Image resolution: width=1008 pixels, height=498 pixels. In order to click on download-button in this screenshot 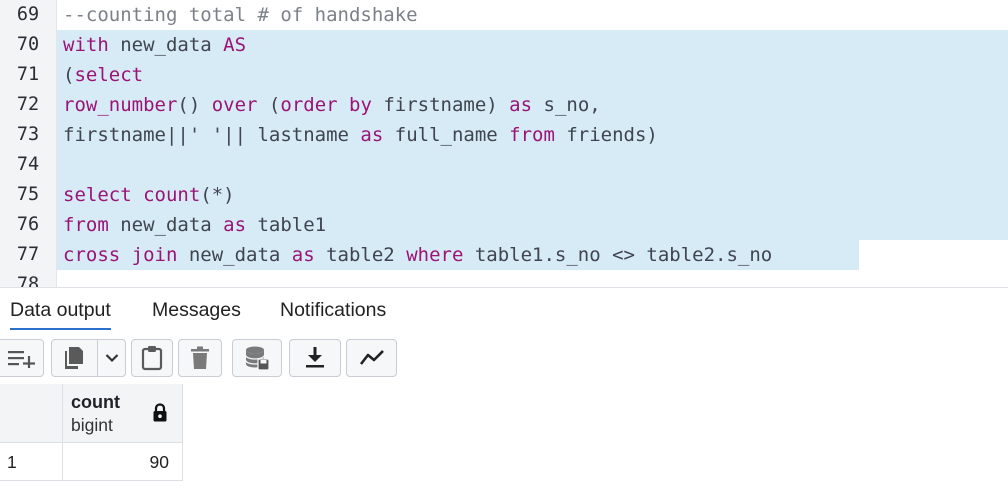, I will do `click(315, 358)`.